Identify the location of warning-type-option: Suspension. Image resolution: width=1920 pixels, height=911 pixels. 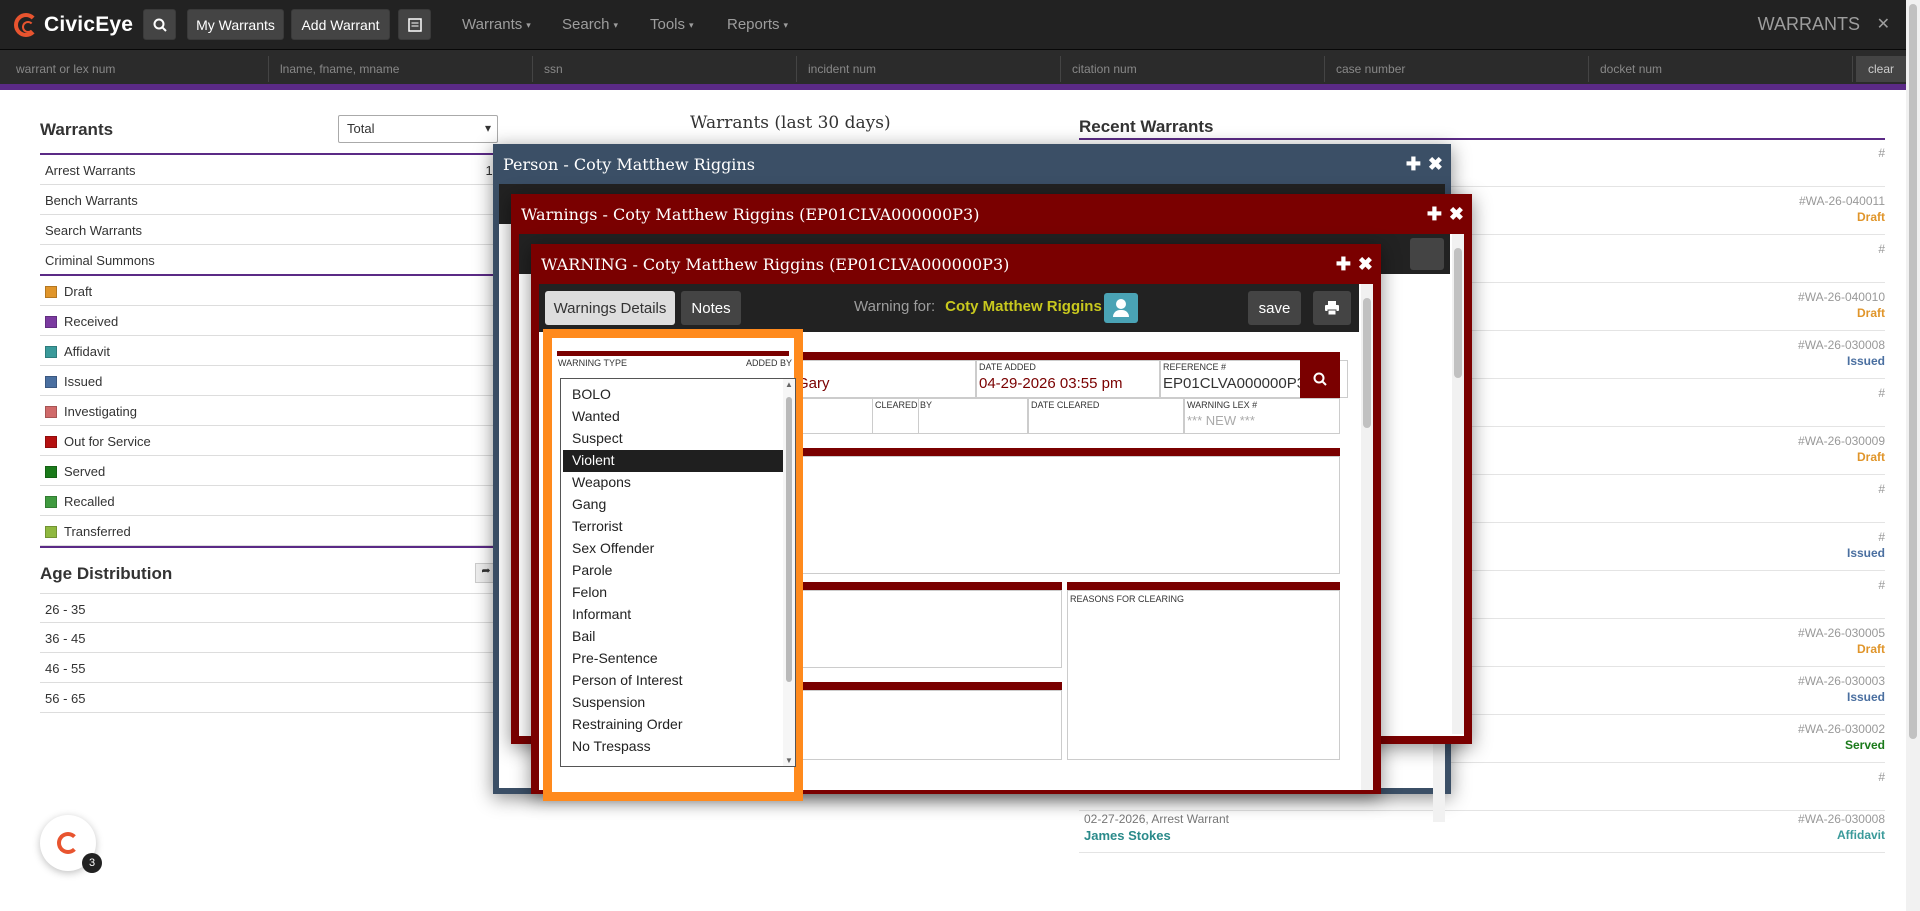
(673, 703).